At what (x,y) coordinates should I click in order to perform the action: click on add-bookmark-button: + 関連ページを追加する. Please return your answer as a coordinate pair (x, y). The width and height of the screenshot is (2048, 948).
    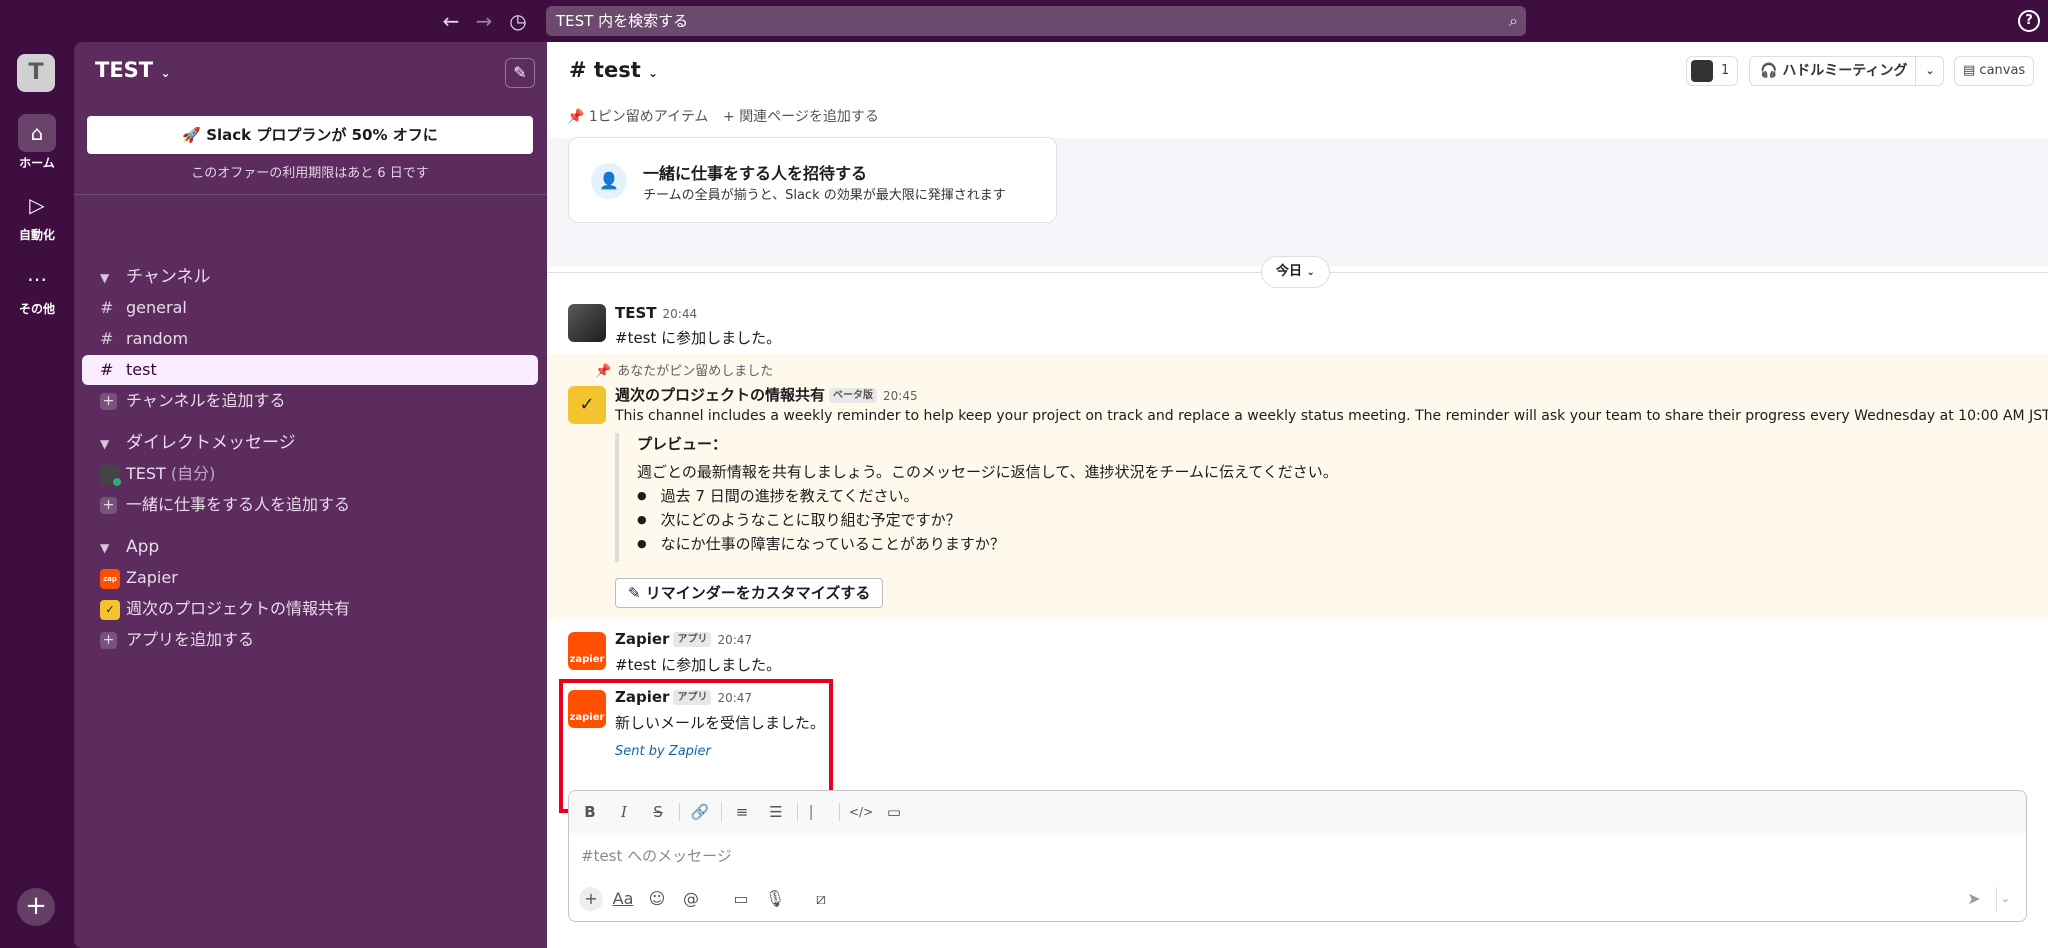
    Looking at the image, I should click on (801, 116).